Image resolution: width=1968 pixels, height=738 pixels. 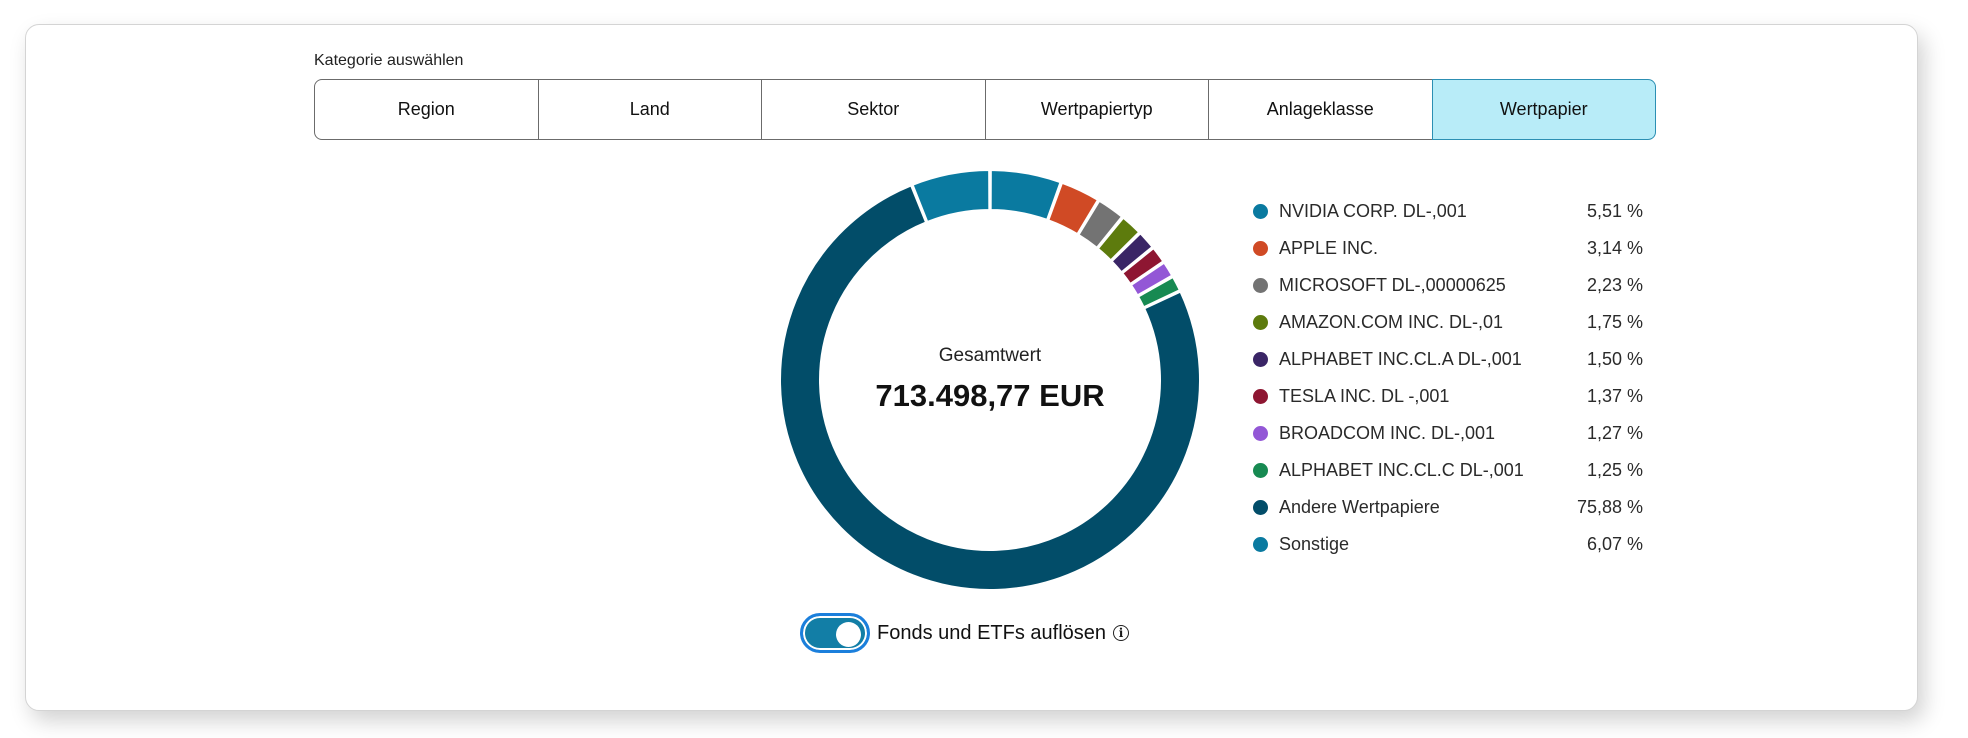 What do you see at coordinates (1391, 322) in the screenshot?
I see `legend-label: AMAZON.COM INC. DL-,01` at bounding box center [1391, 322].